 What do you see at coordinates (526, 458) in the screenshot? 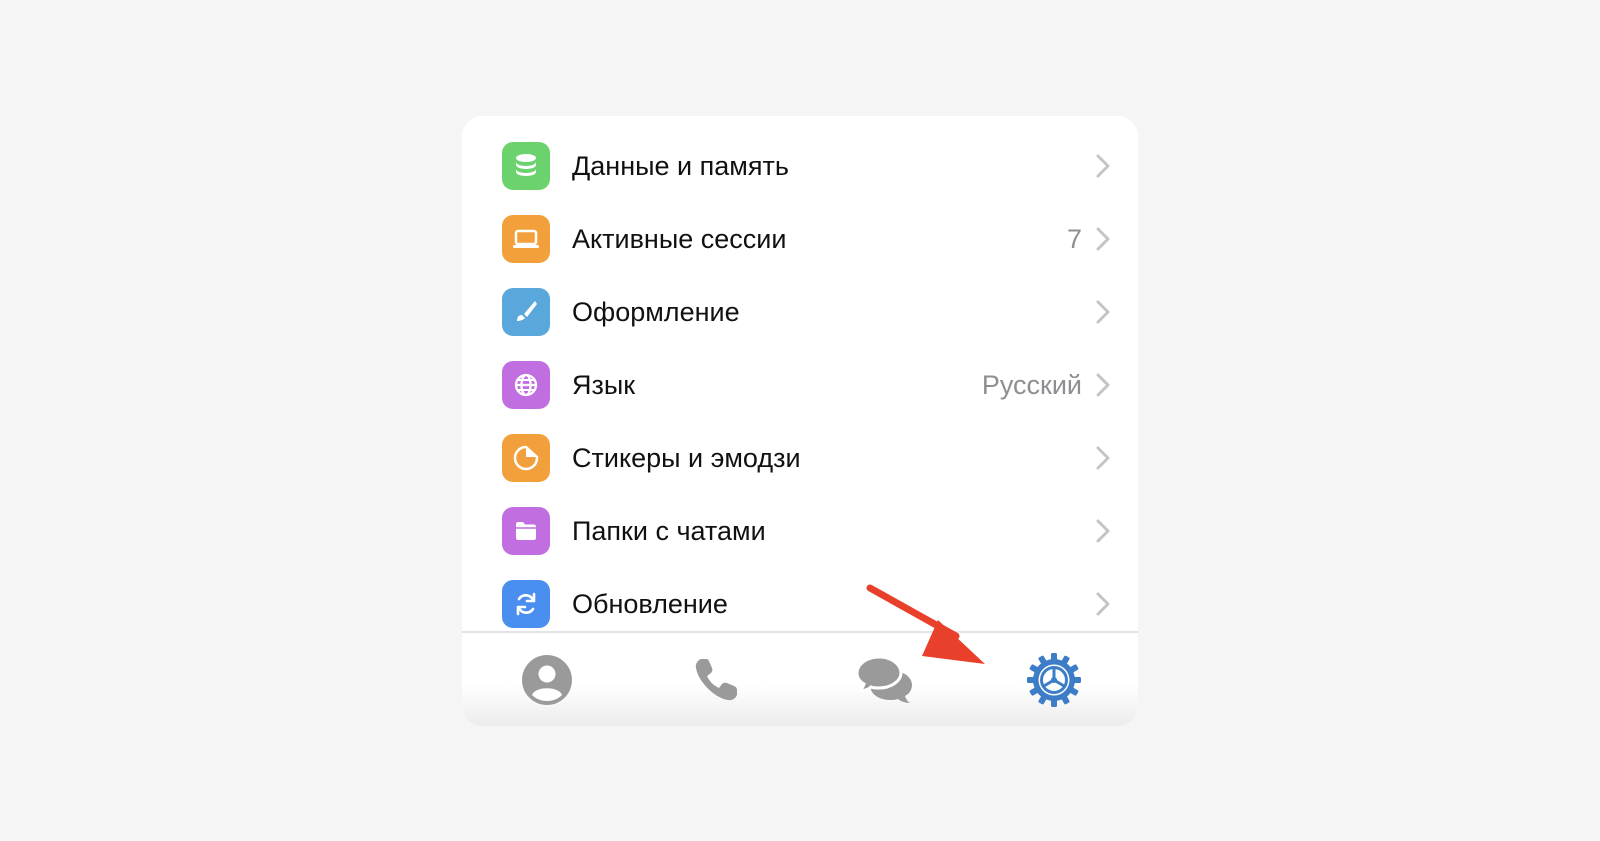
I see `sticker-icon` at bounding box center [526, 458].